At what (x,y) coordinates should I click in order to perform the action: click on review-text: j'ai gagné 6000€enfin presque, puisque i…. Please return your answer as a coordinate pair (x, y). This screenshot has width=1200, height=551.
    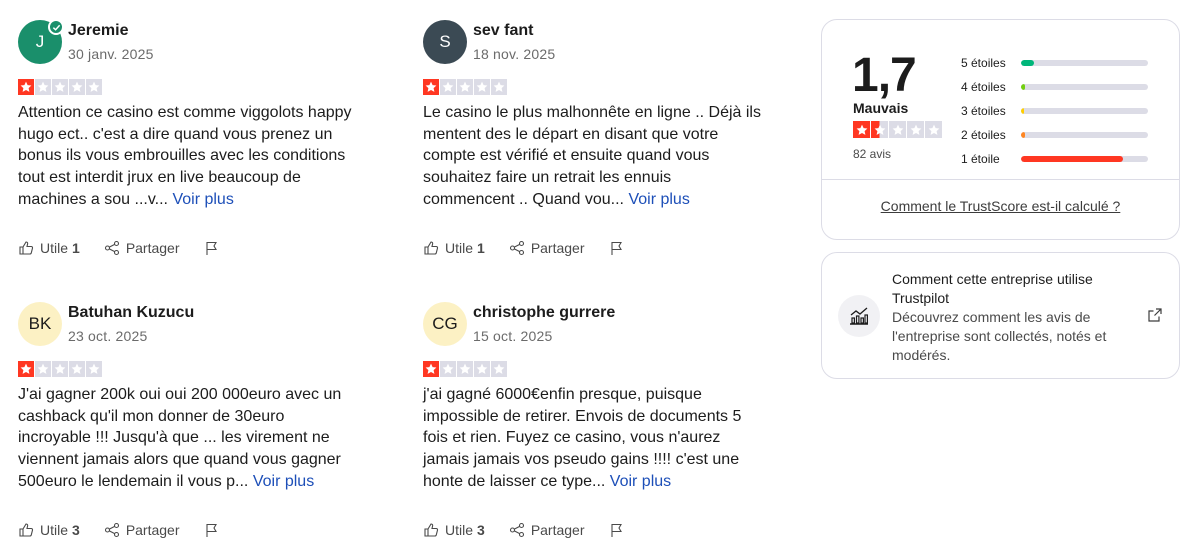
    Looking at the image, I should click on (593, 438).